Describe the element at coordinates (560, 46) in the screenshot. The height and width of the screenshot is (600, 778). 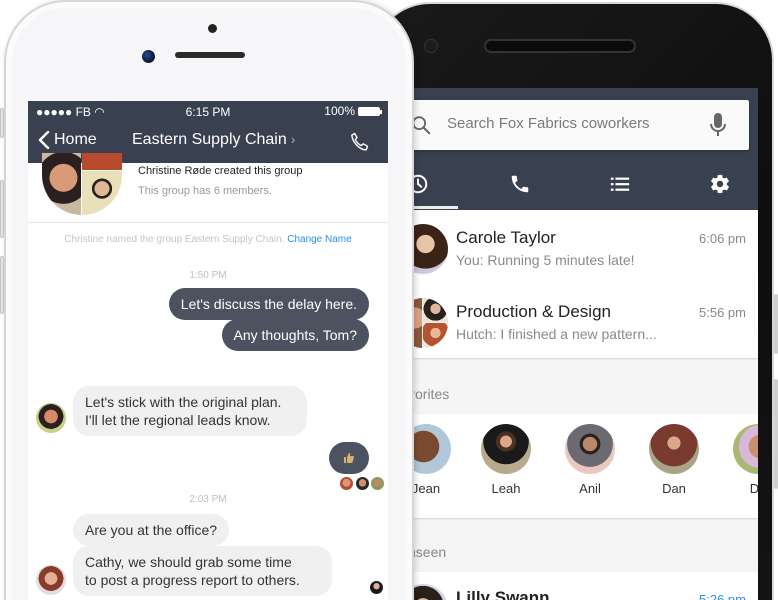
I see `android-speaker` at that location.